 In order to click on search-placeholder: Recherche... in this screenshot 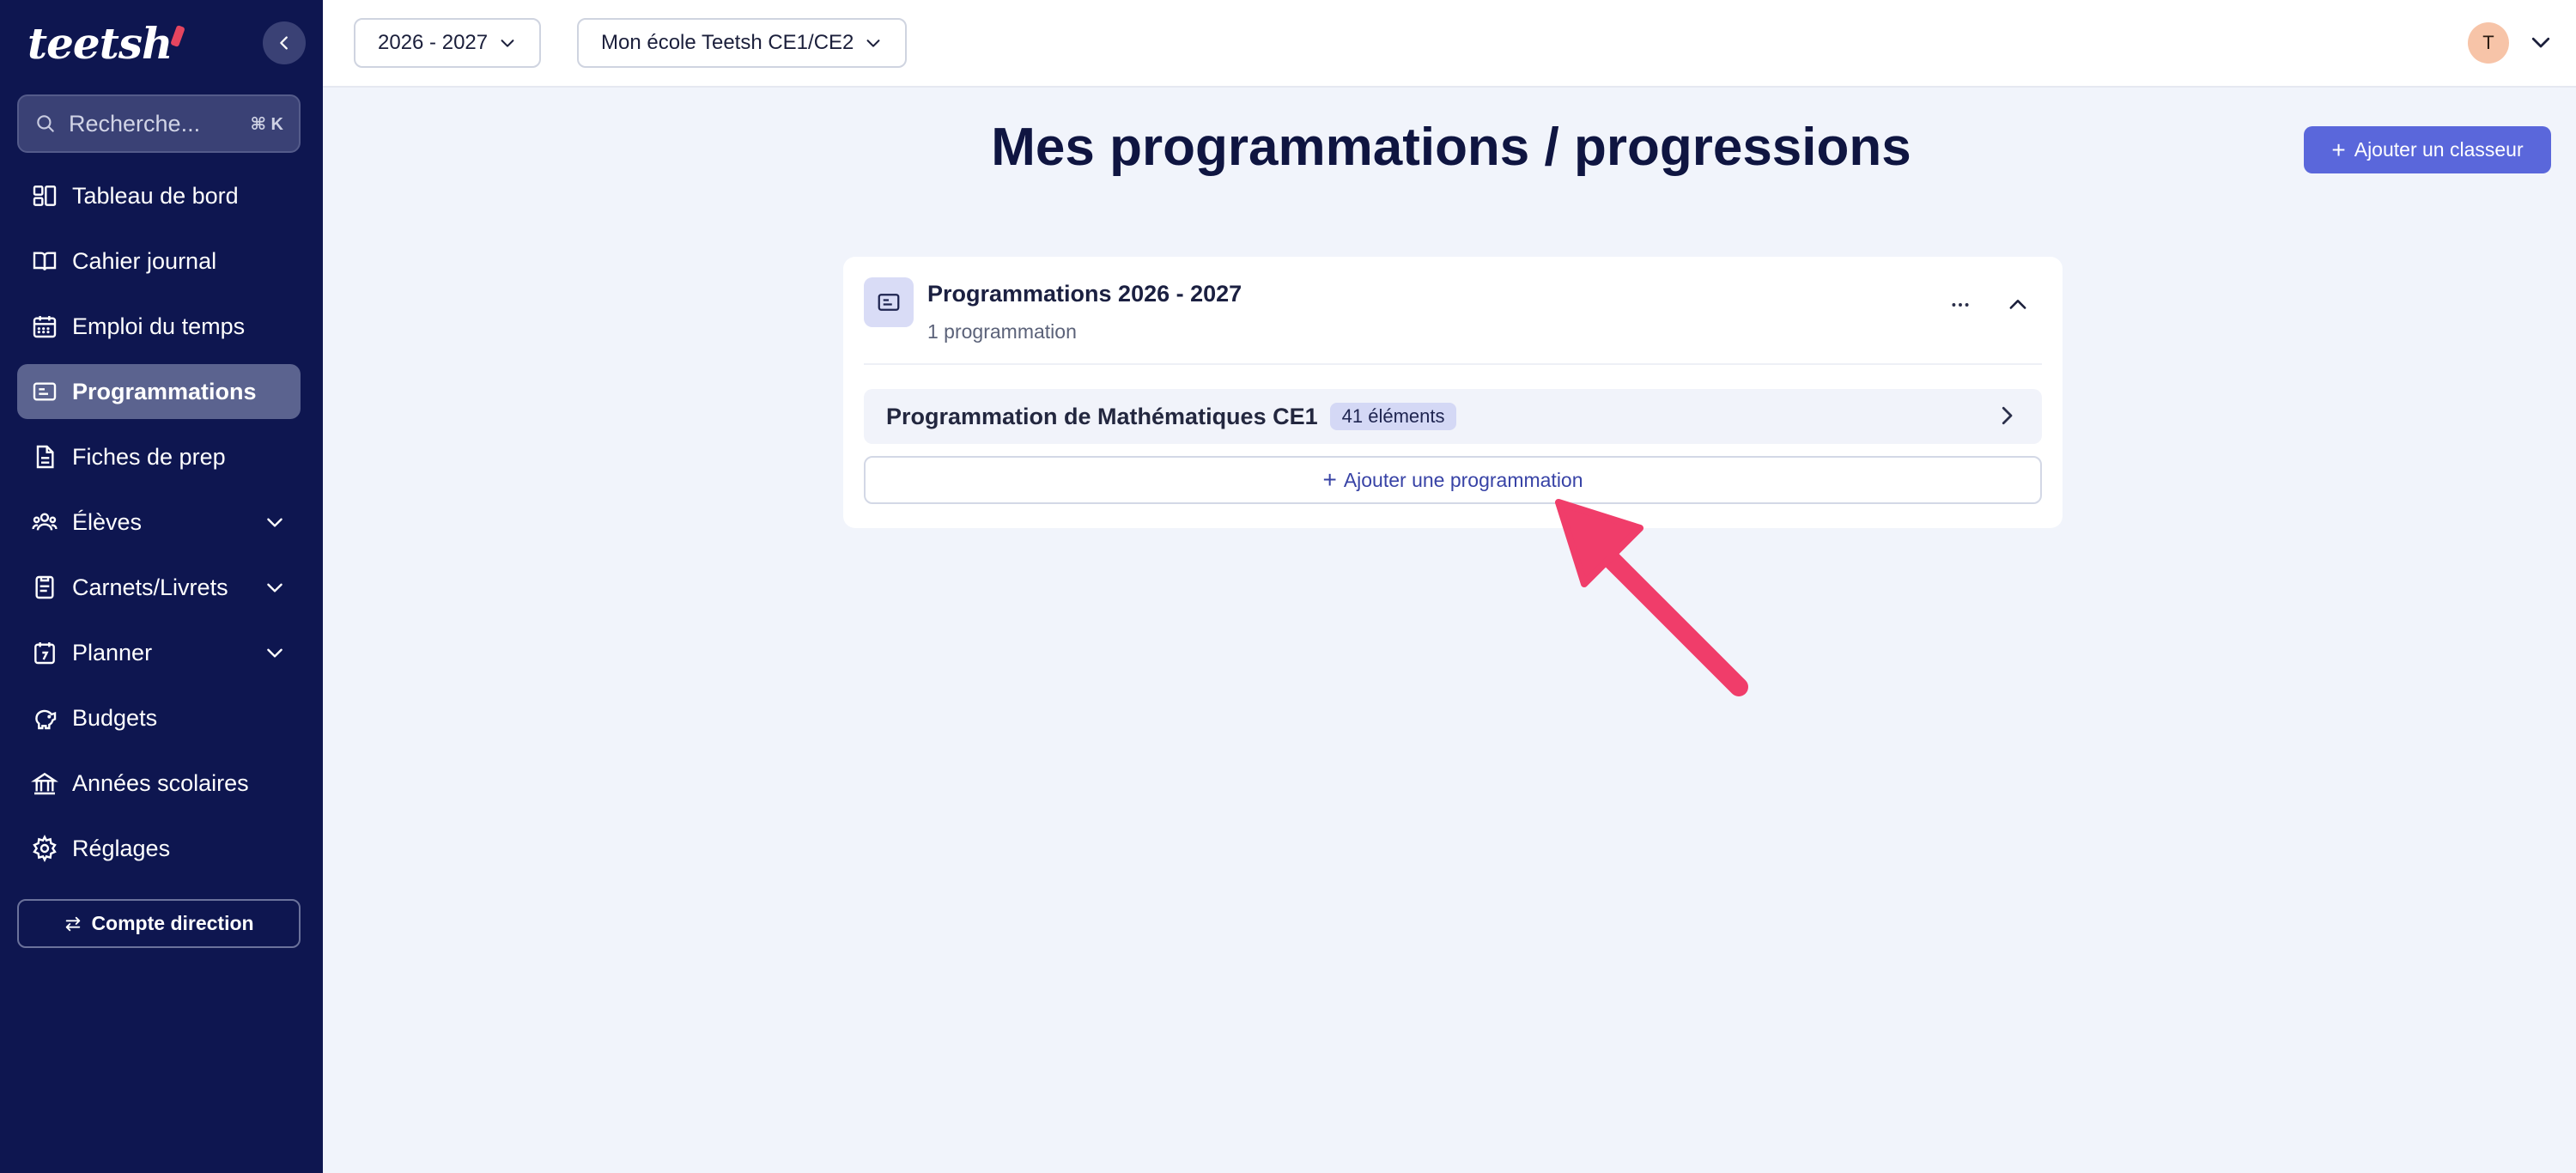, I will do `click(135, 123)`.